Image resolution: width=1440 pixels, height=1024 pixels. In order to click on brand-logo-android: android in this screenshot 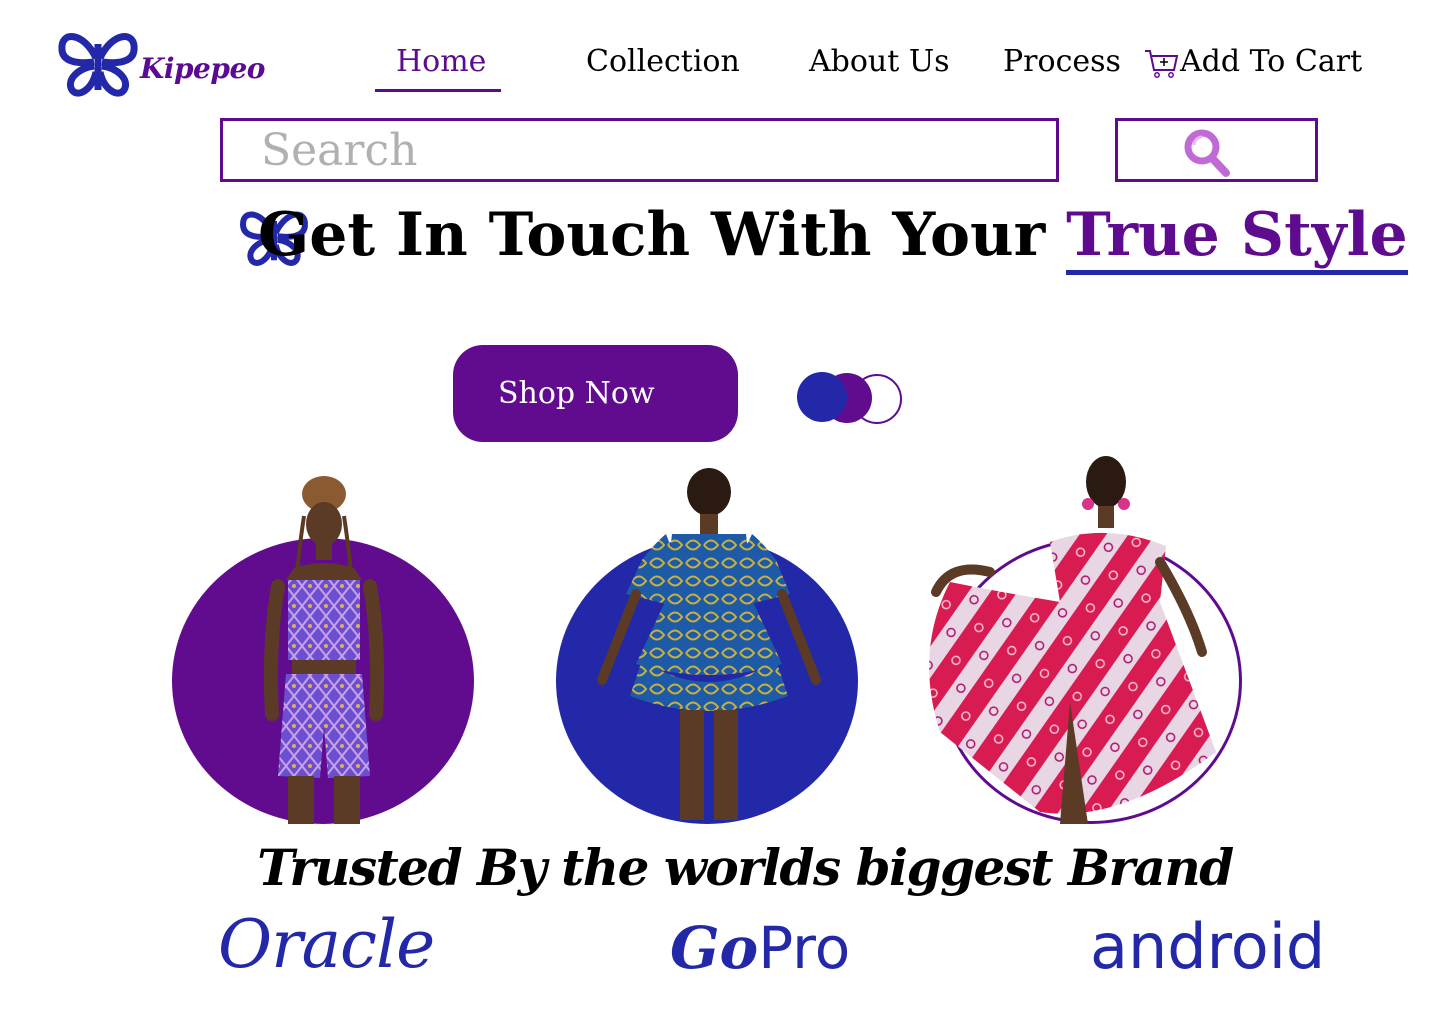, I will do `click(1208, 946)`.